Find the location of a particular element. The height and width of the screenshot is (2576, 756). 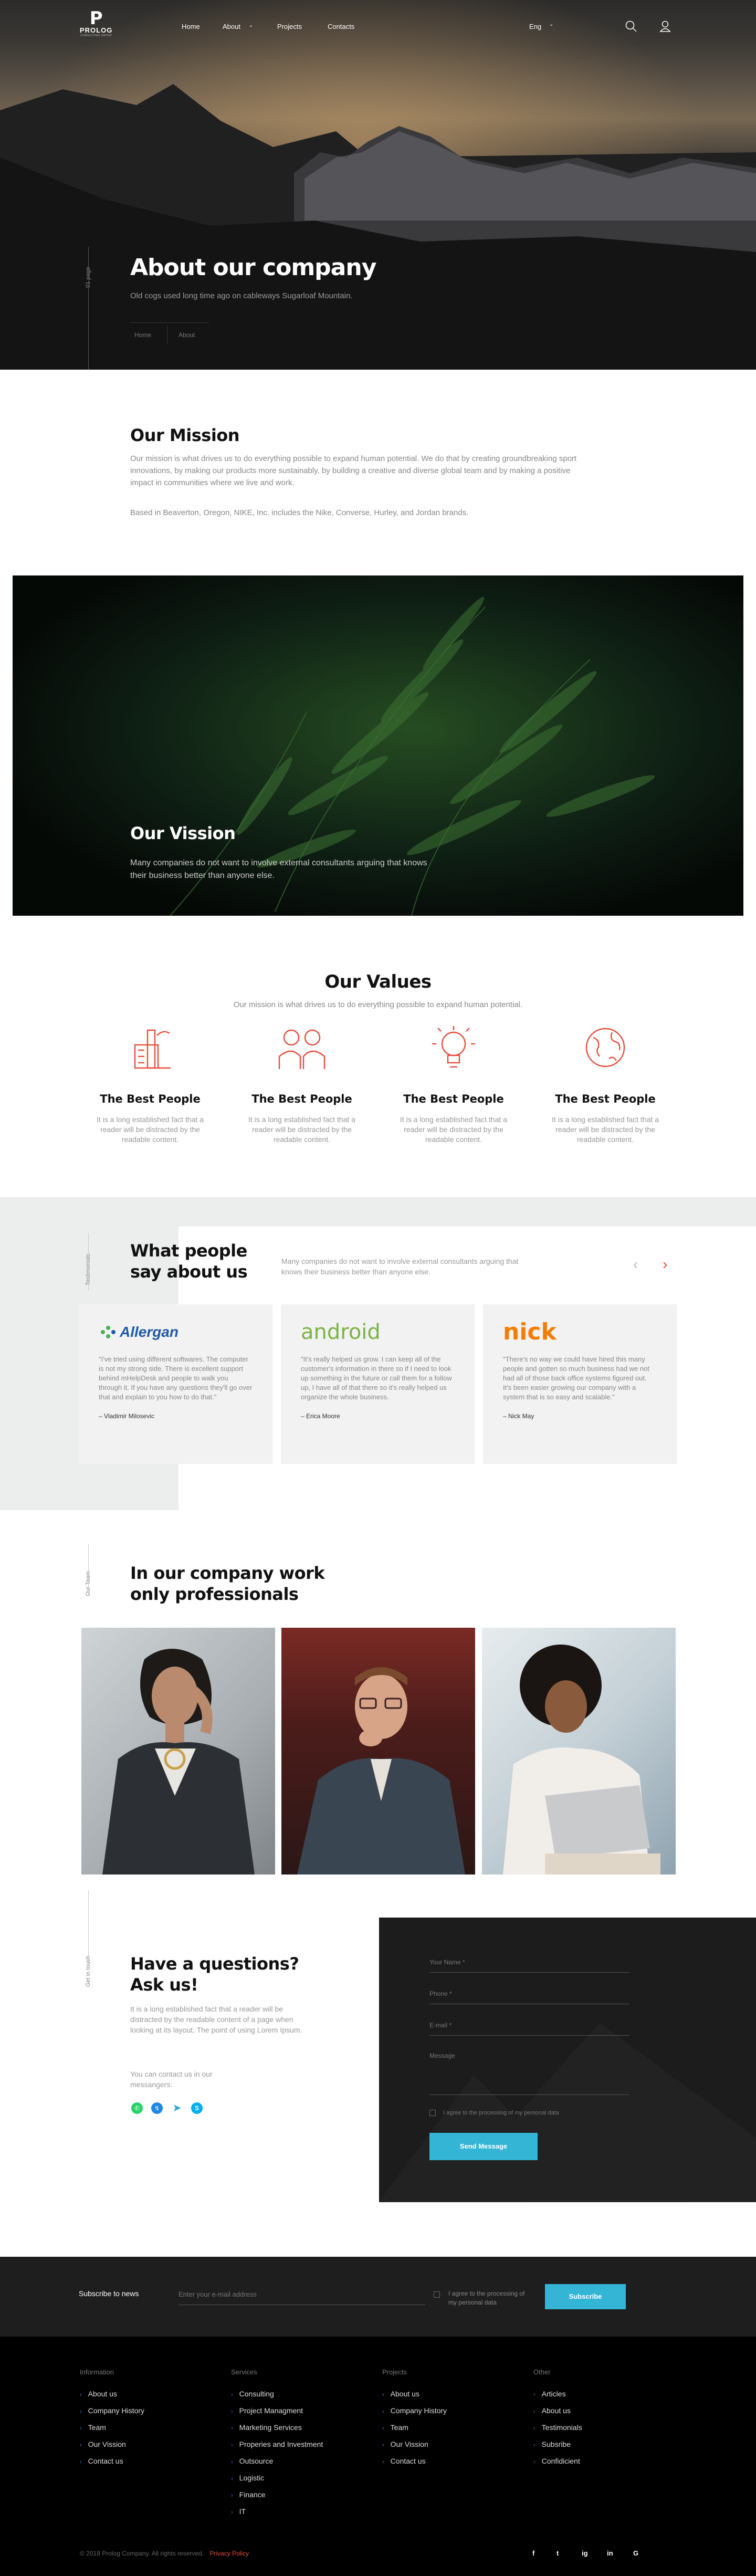

breadcrumb-home: Home is located at coordinates (142, 335).